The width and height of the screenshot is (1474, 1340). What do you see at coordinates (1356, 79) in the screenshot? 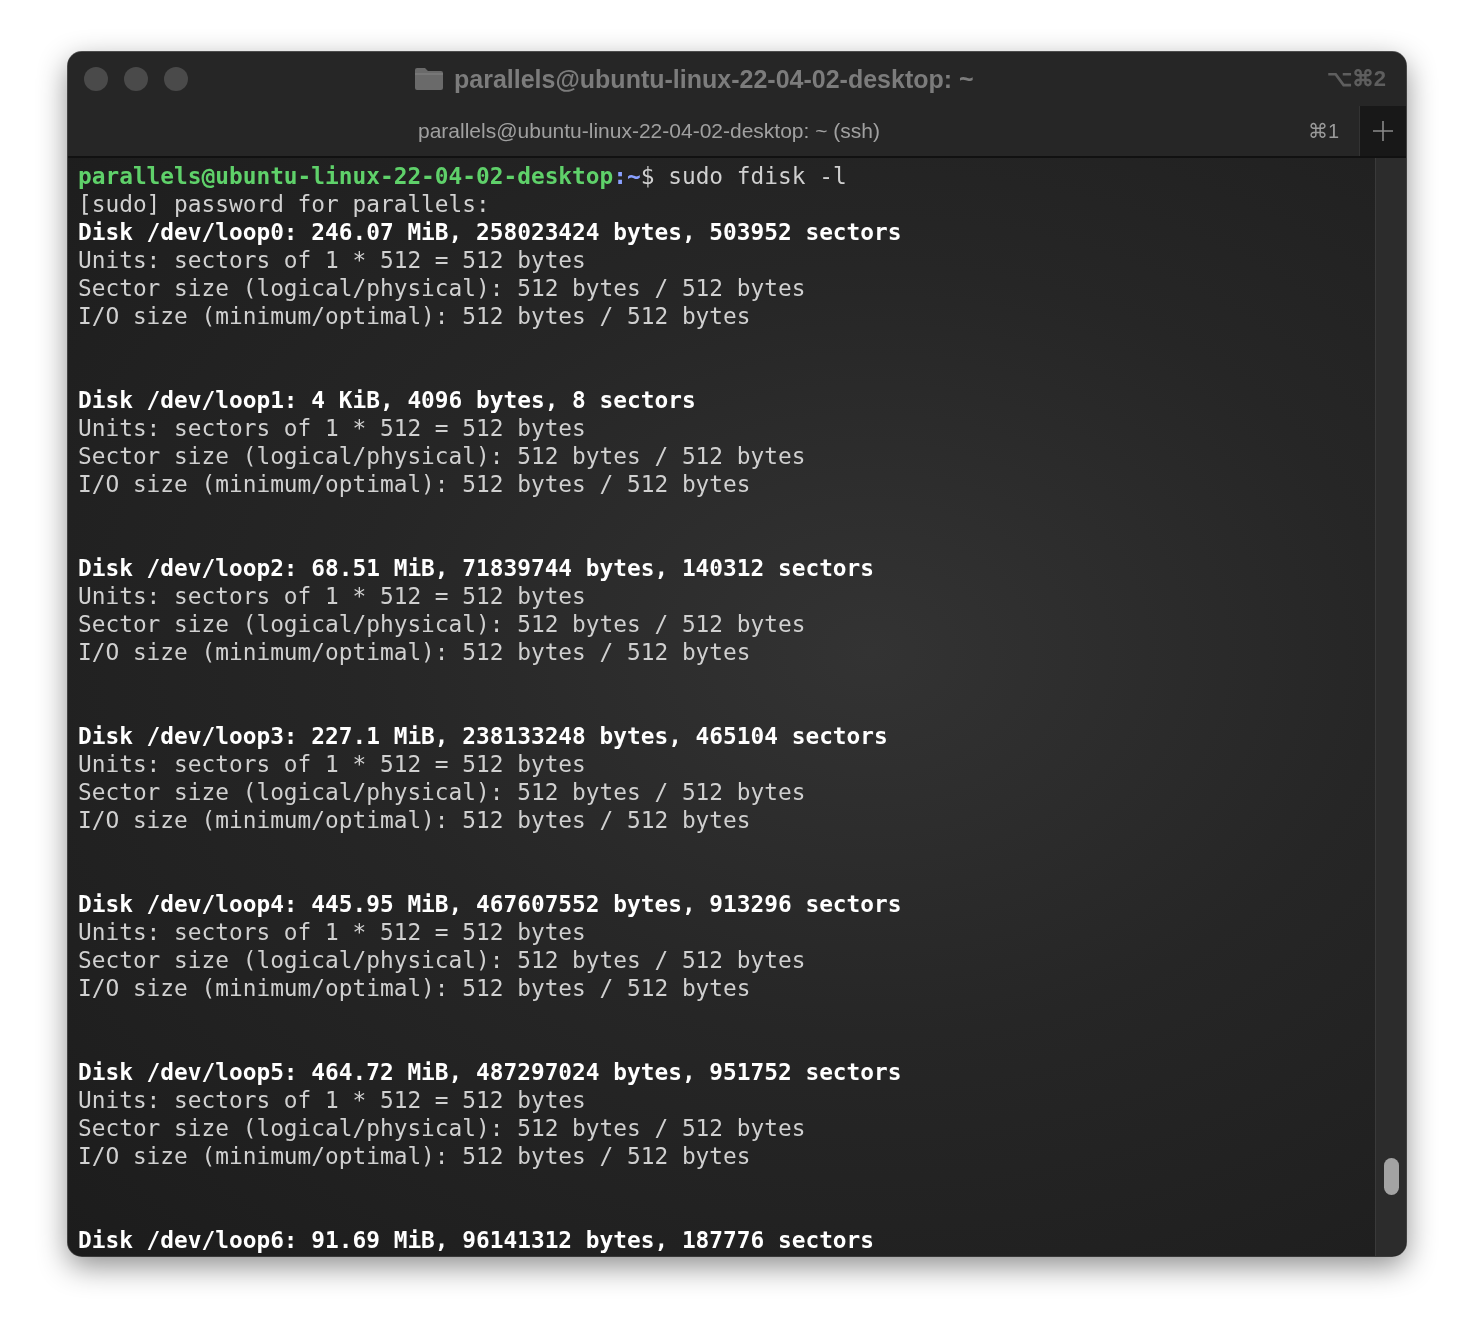
I see `window-shortcut: ⌥⌘2` at bounding box center [1356, 79].